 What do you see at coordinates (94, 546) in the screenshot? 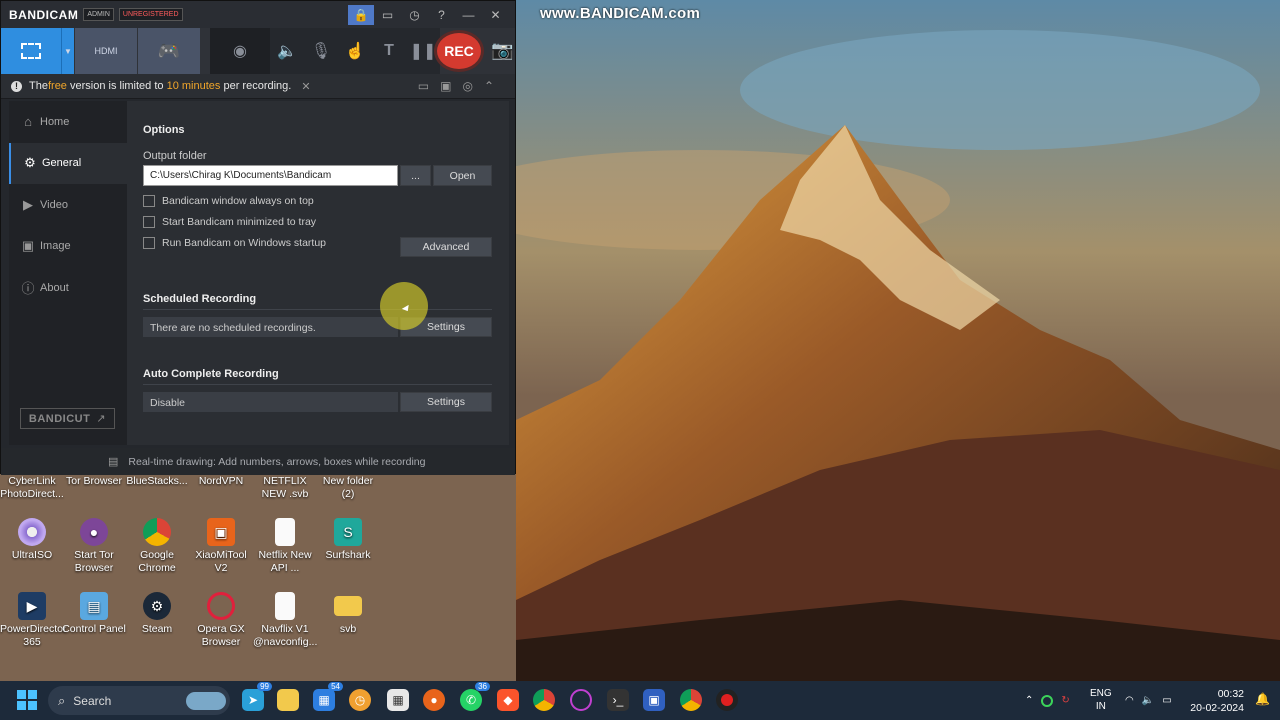
I see `desktop-icon-start-tor: ● Start Tor Browser` at bounding box center [94, 546].